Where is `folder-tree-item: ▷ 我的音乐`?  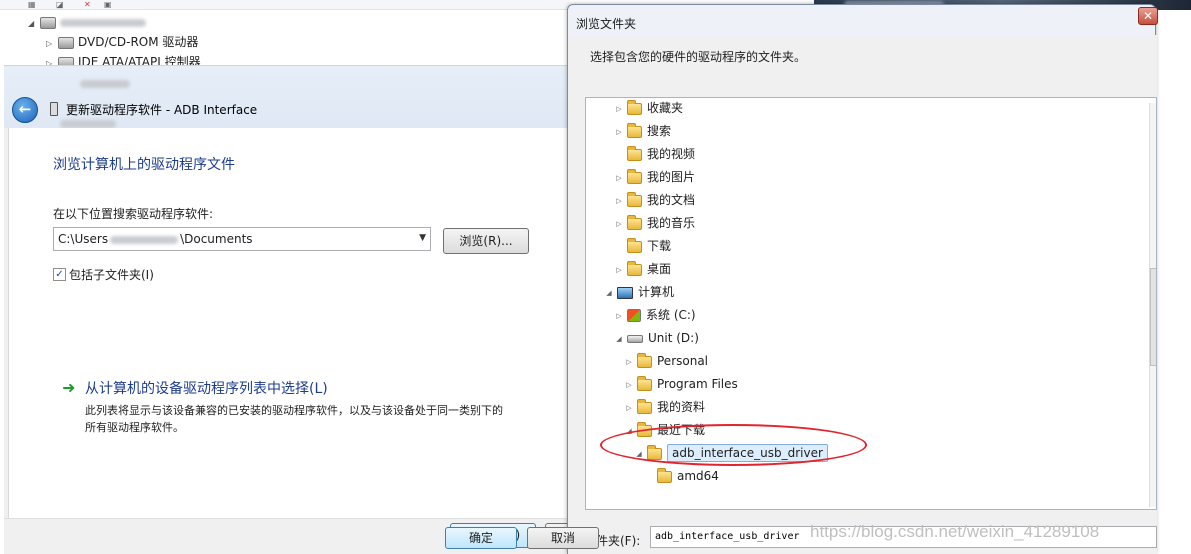
folder-tree-item: ▷ 我的音乐 is located at coordinates (654, 223).